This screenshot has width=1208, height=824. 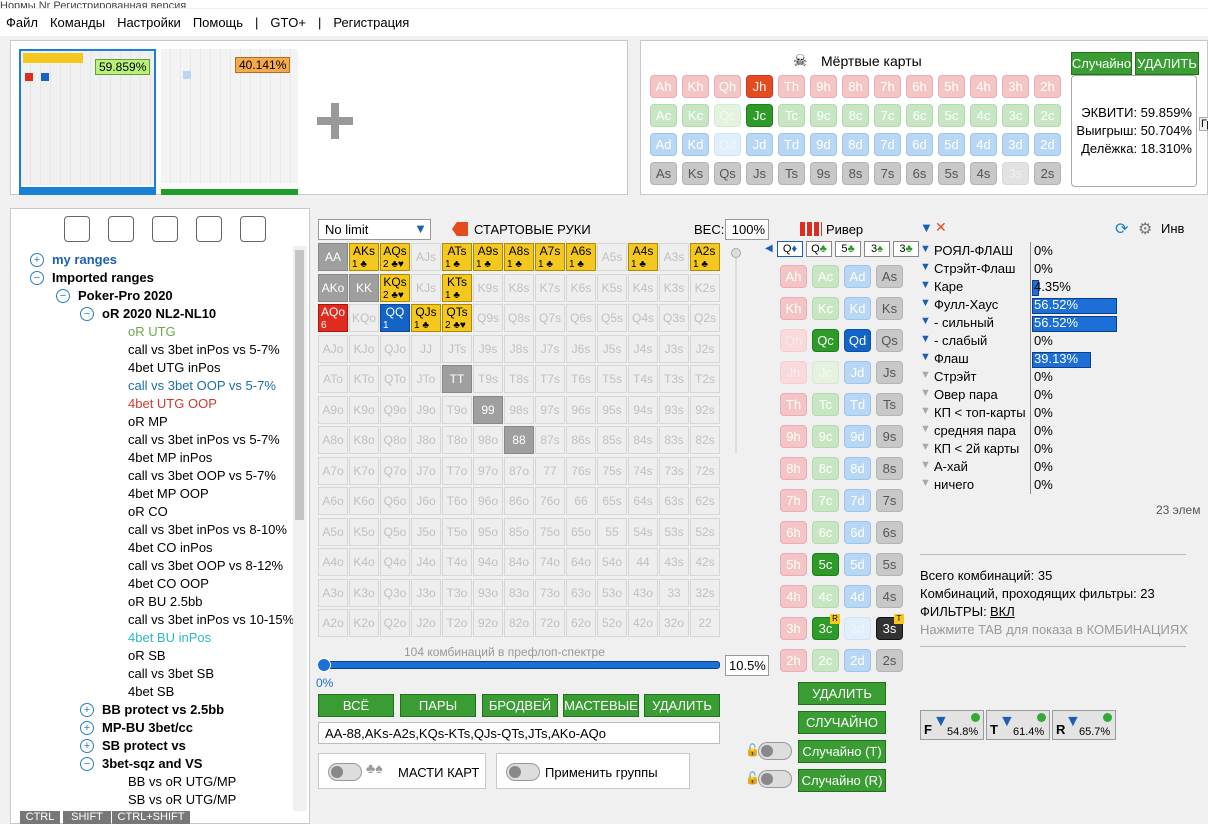 I want to click on hand-cell: AQo 6, so click(x=333, y=318).